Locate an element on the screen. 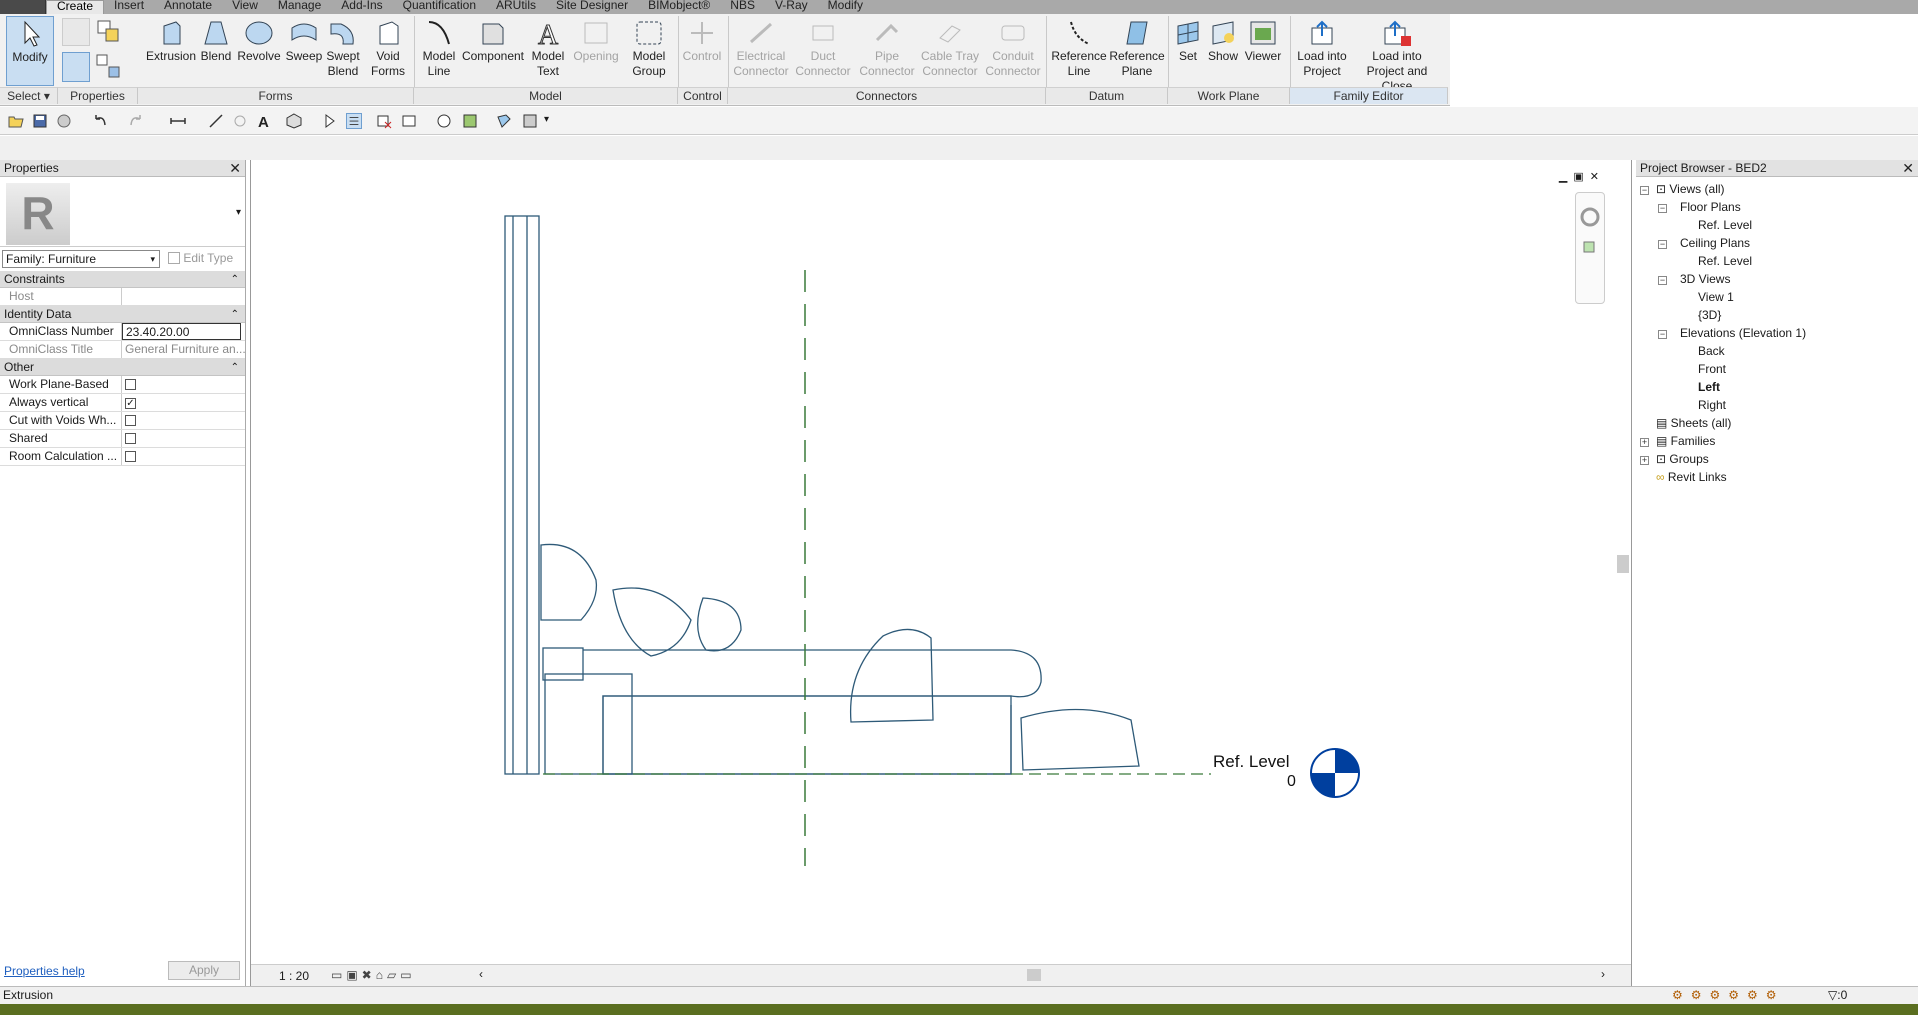 This screenshot has width=1918, height=1015. text-icon: A is located at coordinates (264, 121).